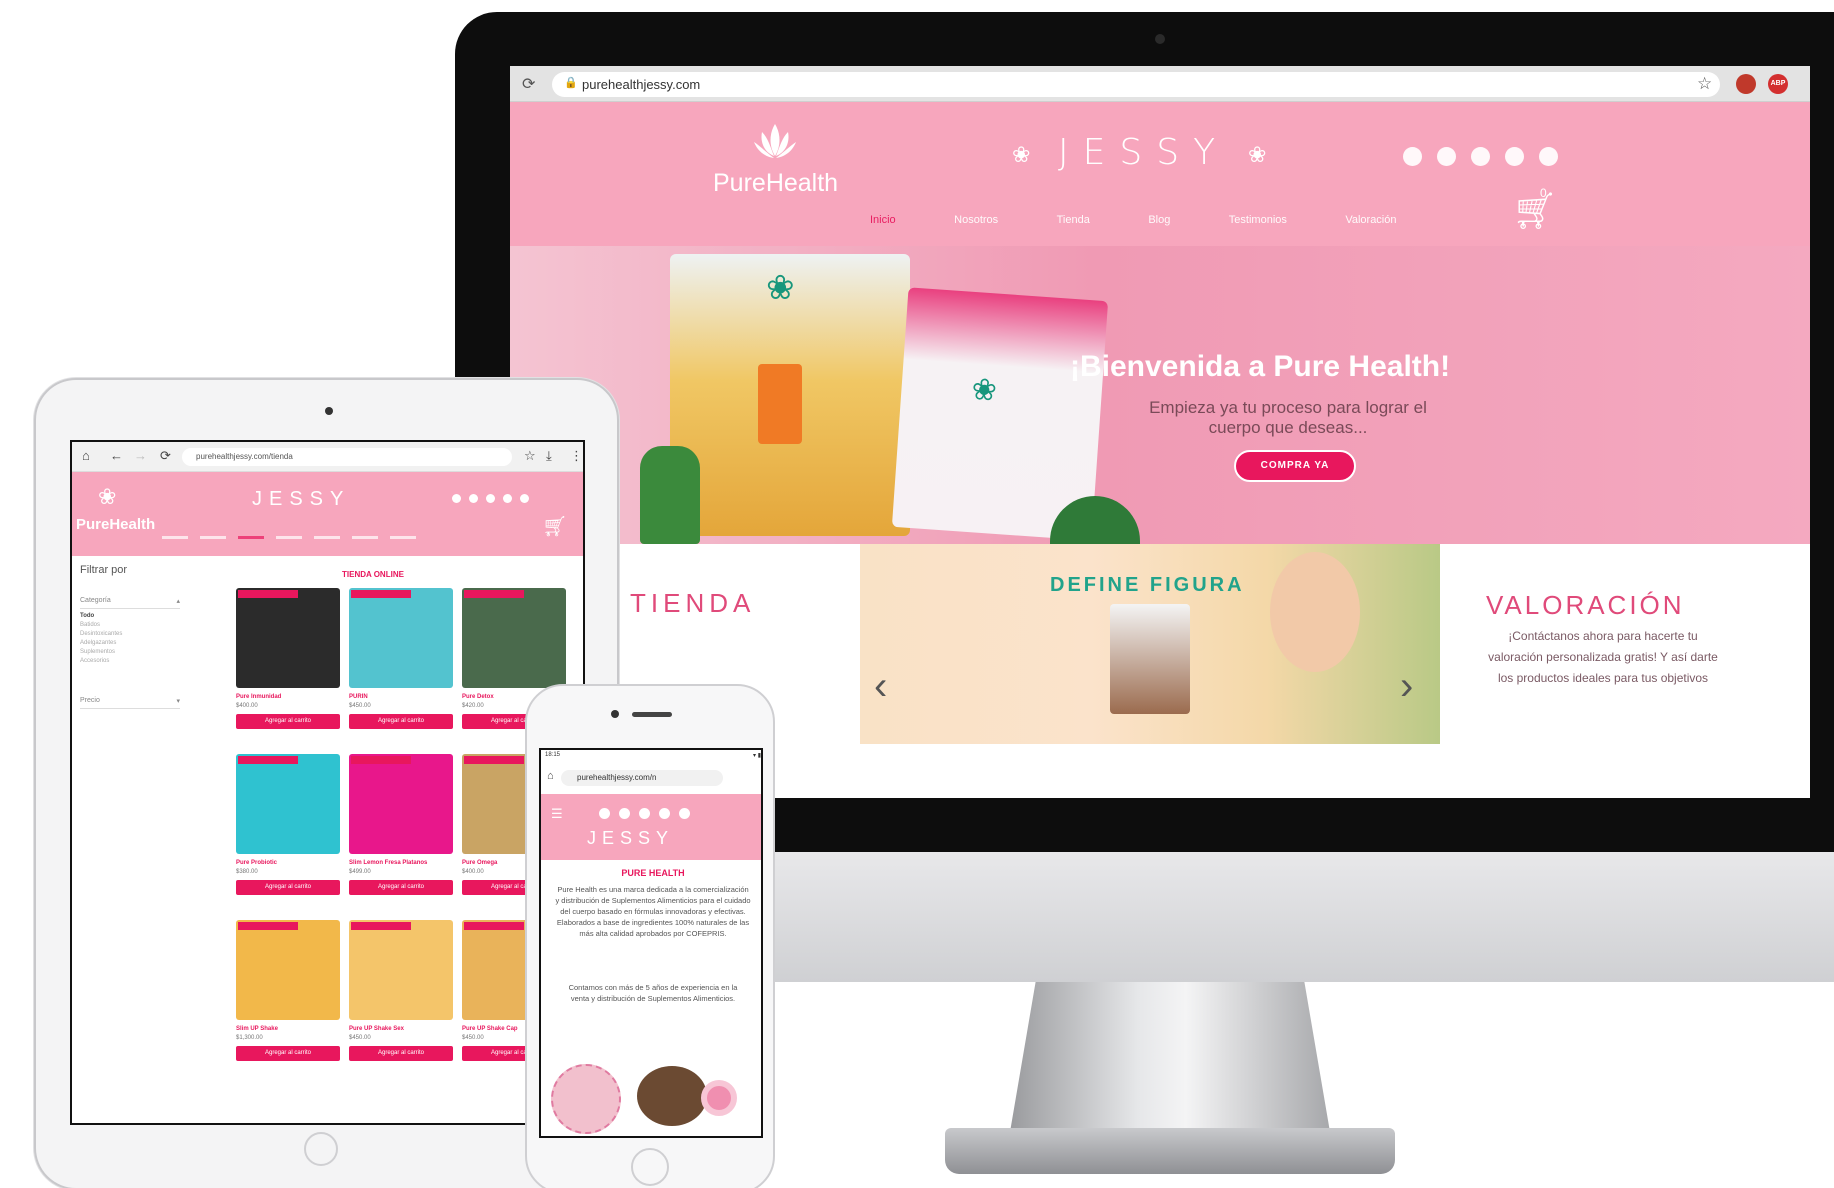 The image size is (1834, 1188). Describe the element at coordinates (1370, 220) in the screenshot. I see `nav-item-valoracion: Valoración` at that location.